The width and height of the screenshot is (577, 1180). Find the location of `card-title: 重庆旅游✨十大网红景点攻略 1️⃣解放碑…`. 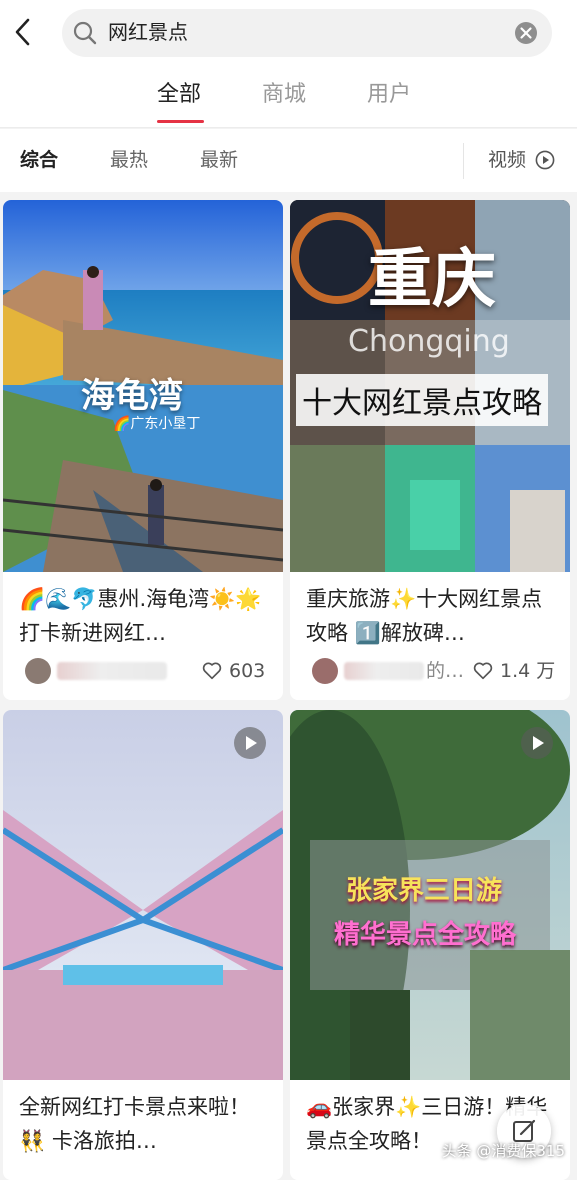

card-title: 重庆旅游✨十大网红景点攻略 1️⃣解放碑… is located at coordinates (432, 616).